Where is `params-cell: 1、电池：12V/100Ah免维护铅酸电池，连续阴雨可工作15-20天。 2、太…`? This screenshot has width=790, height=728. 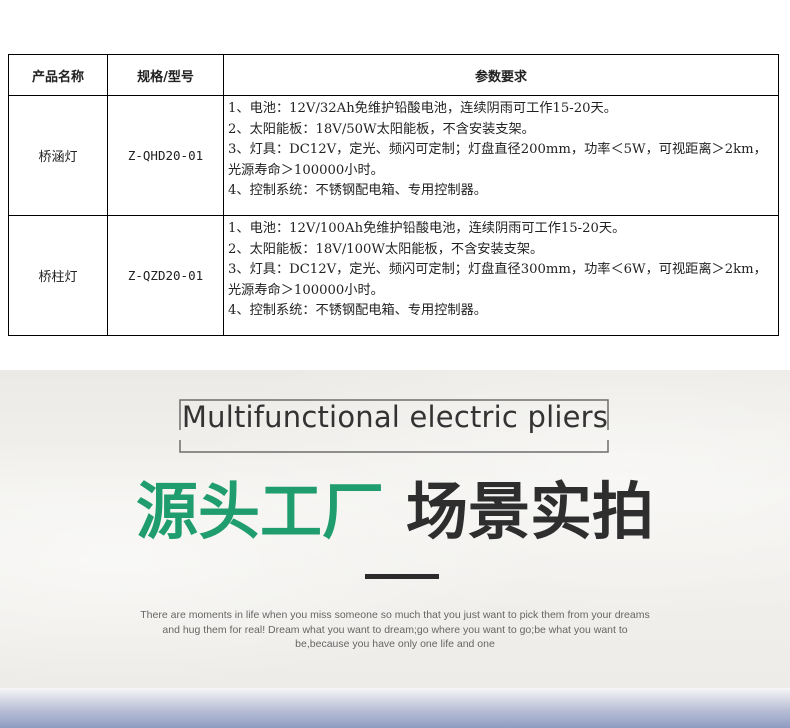
params-cell: 1、电池：12V/100Ah免维护铅酸电池，连续阴雨可工作15-20天。 2、太… is located at coordinates (501, 275).